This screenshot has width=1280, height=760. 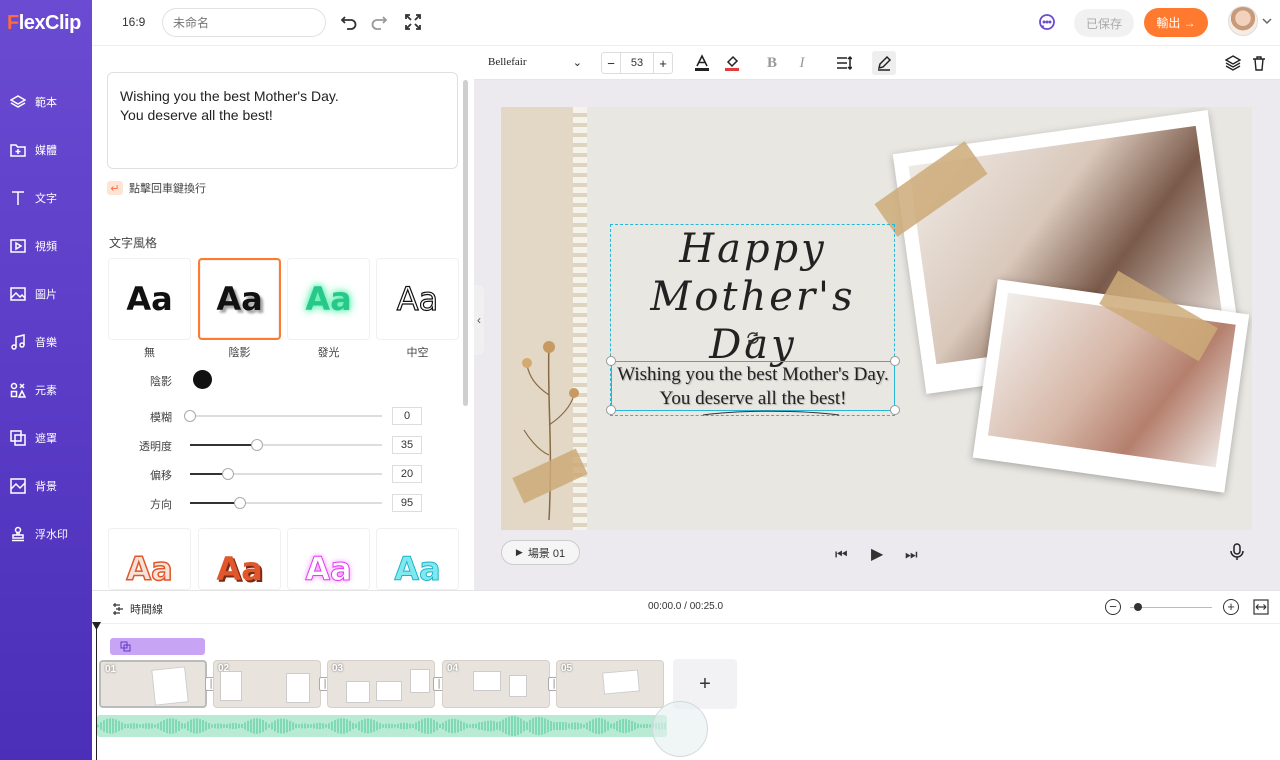 I want to click on increase-size-button: +, so click(x=663, y=63).